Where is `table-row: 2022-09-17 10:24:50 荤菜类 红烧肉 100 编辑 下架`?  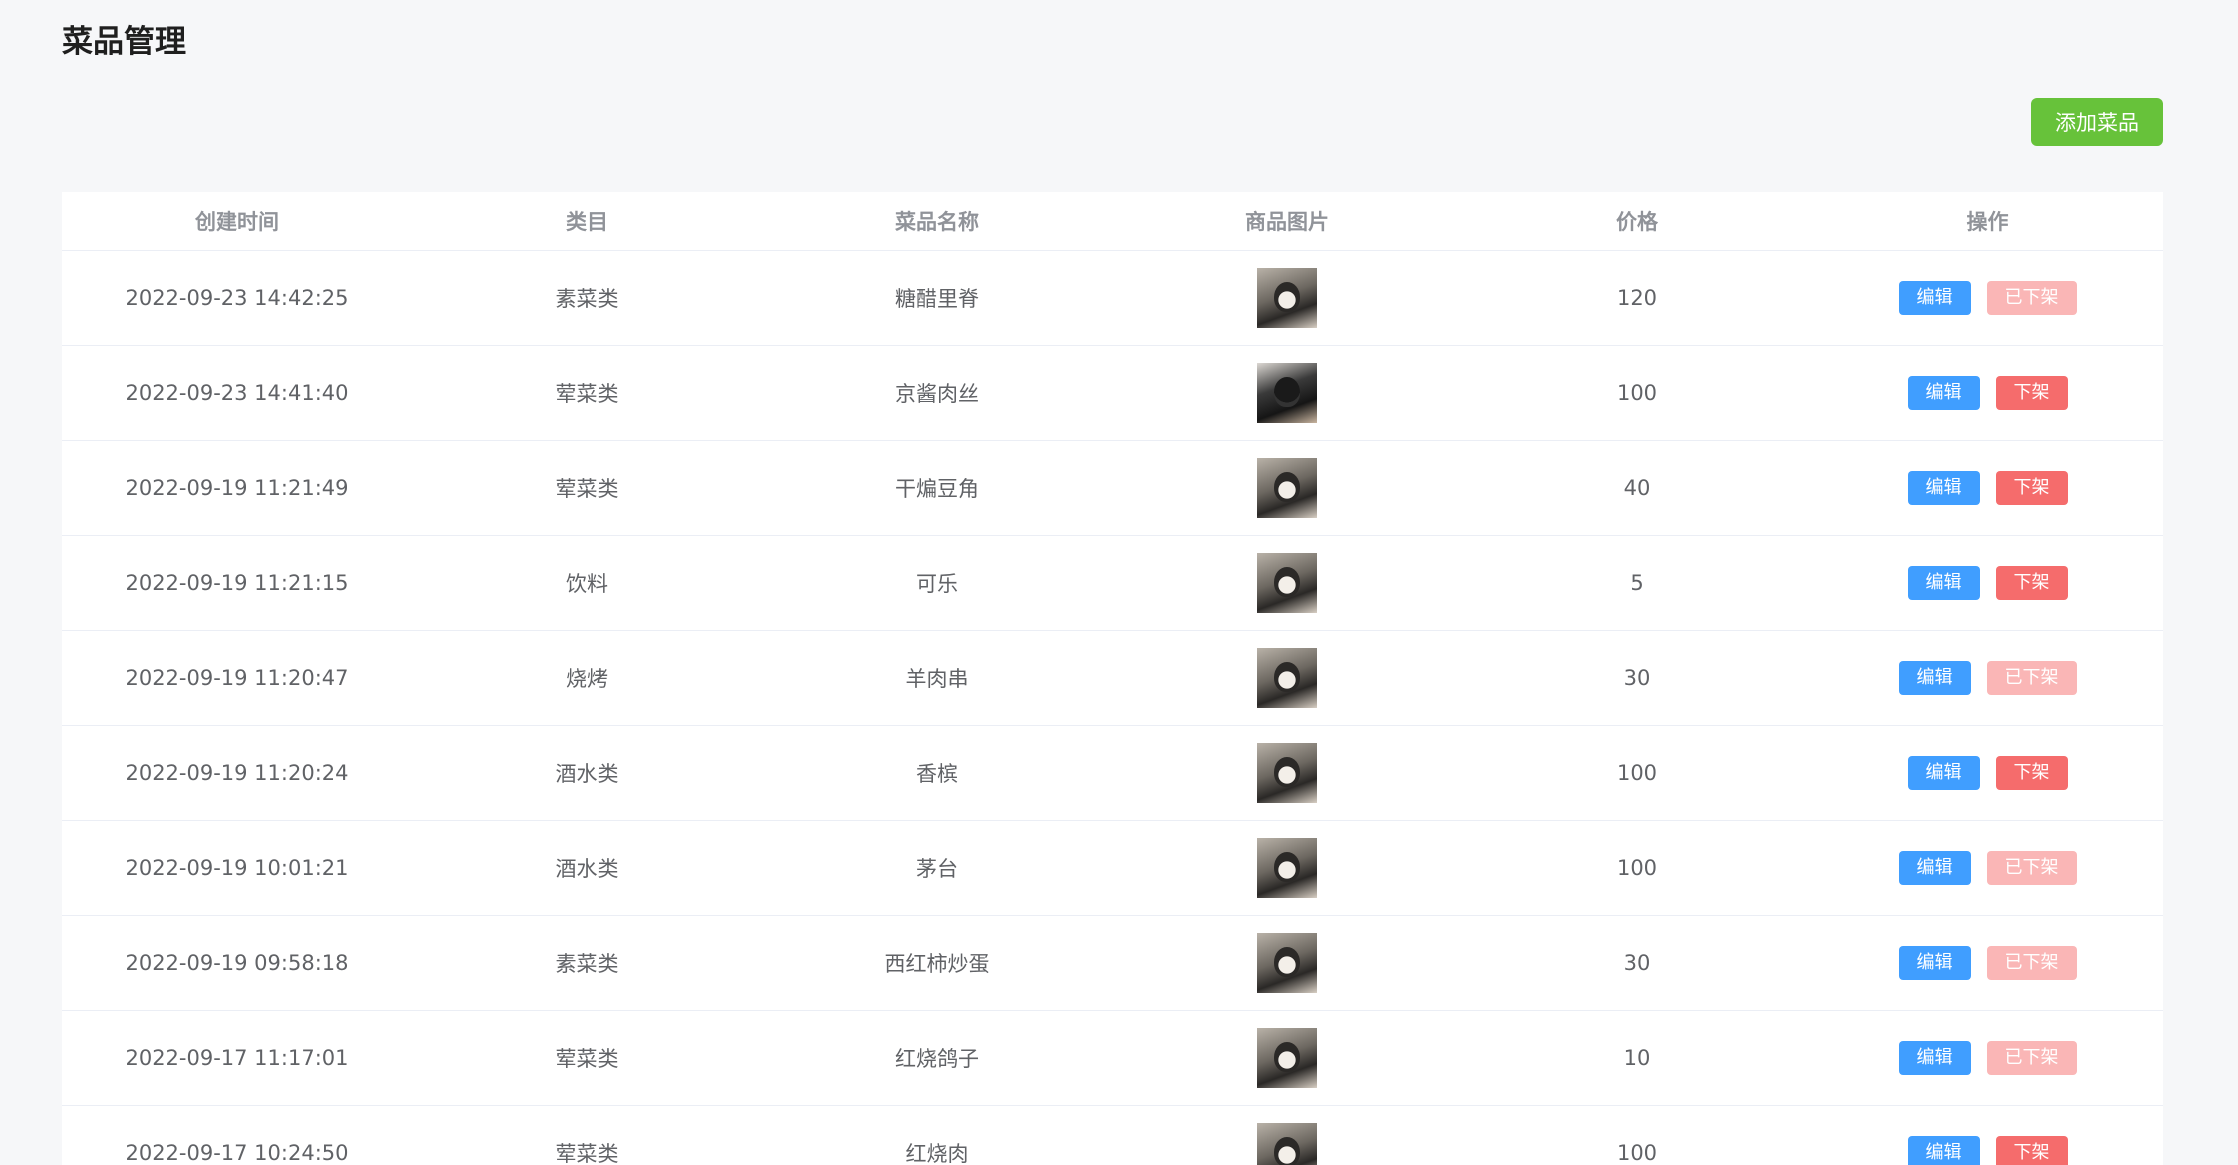 table-row: 2022-09-17 10:24:50 荤菜类 红烧肉 100 编辑 下架 is located at coordinates (1112, 1135).